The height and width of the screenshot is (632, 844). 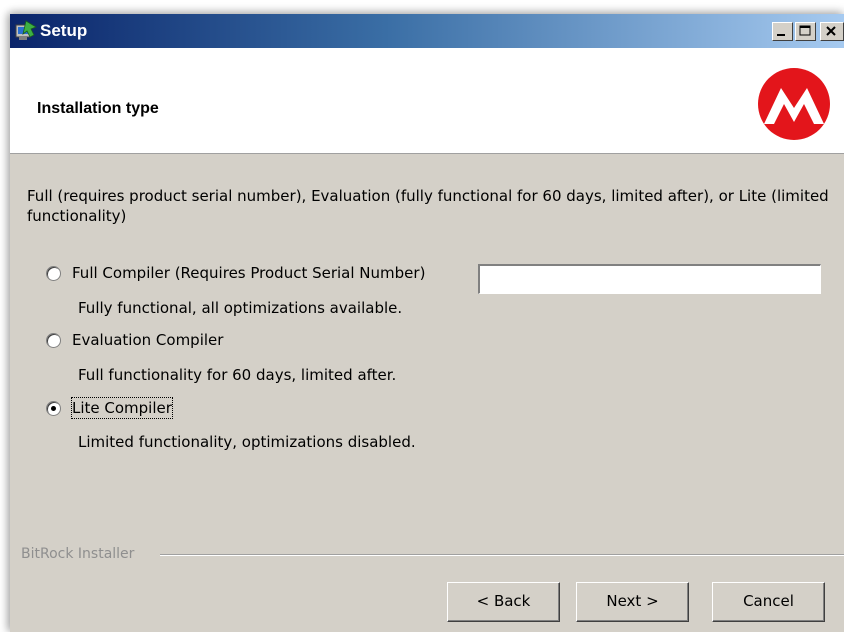 I want to click on close-button, so click(x=832, y=31).